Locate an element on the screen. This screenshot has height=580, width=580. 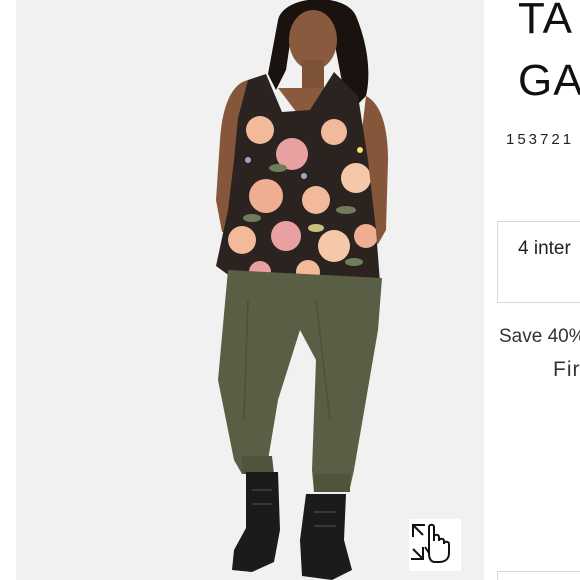
product-sku: 153721 is located at coordinates (540, 139).